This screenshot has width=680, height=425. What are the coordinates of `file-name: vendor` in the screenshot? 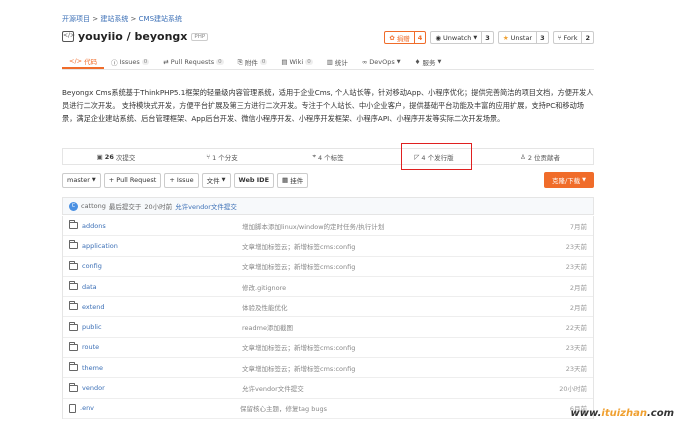 It's located at (162, 388).